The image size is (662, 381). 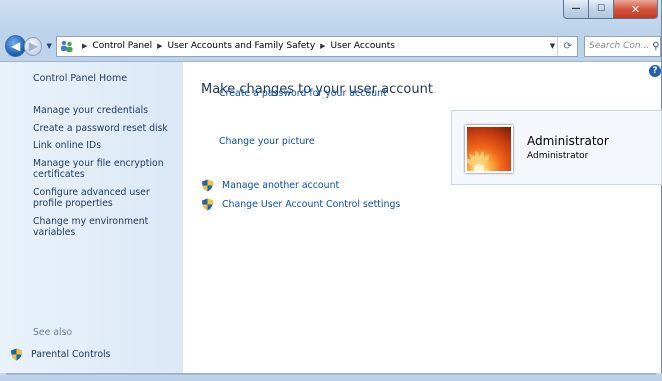 What do you see at coordinates (103, 169) in the screenshot?
I see `sidebar-item-file-encryption: Manage your file encryption certificates` at bounding box center [103, 169].